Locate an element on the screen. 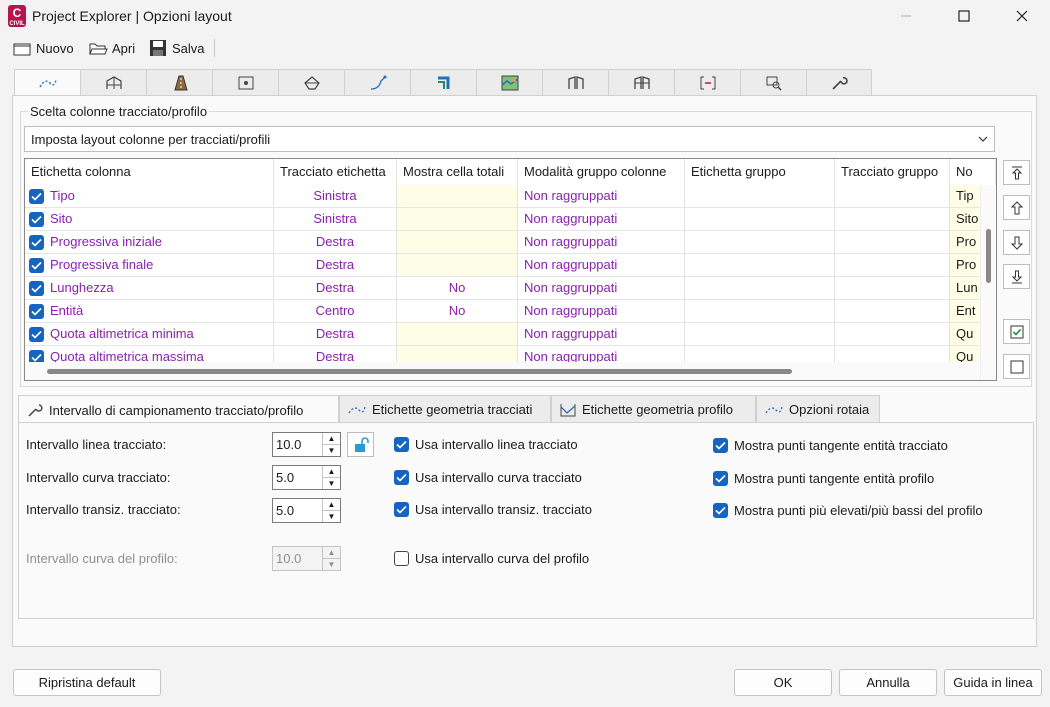 The height and width of the screenshot is (707, 1050). column-label-cell: Progressiva finale is located at coordinates (149, 265).